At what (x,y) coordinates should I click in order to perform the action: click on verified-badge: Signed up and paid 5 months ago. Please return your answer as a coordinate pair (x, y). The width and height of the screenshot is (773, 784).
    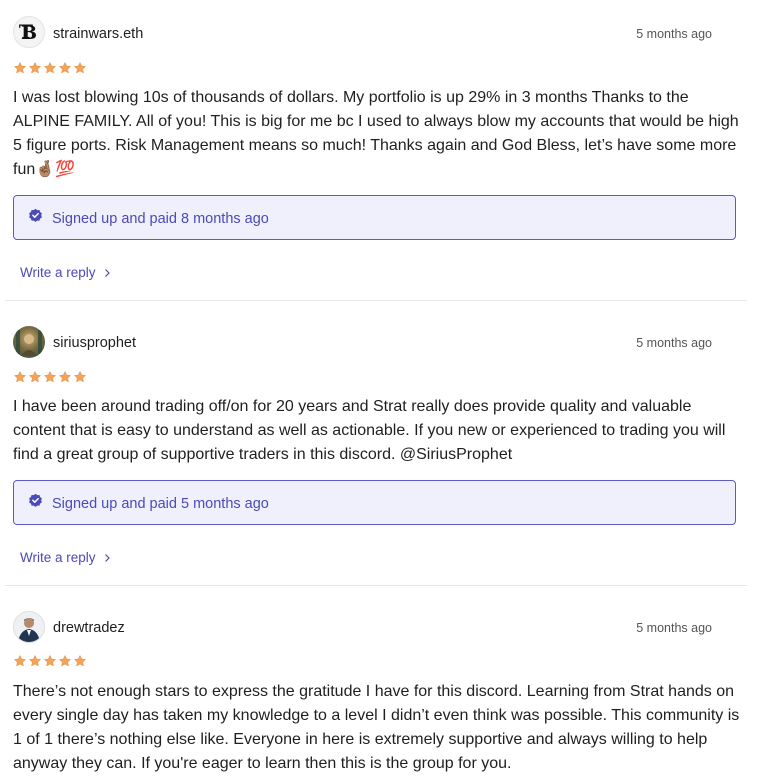
    Looking at the image, I should click on (374, 502).